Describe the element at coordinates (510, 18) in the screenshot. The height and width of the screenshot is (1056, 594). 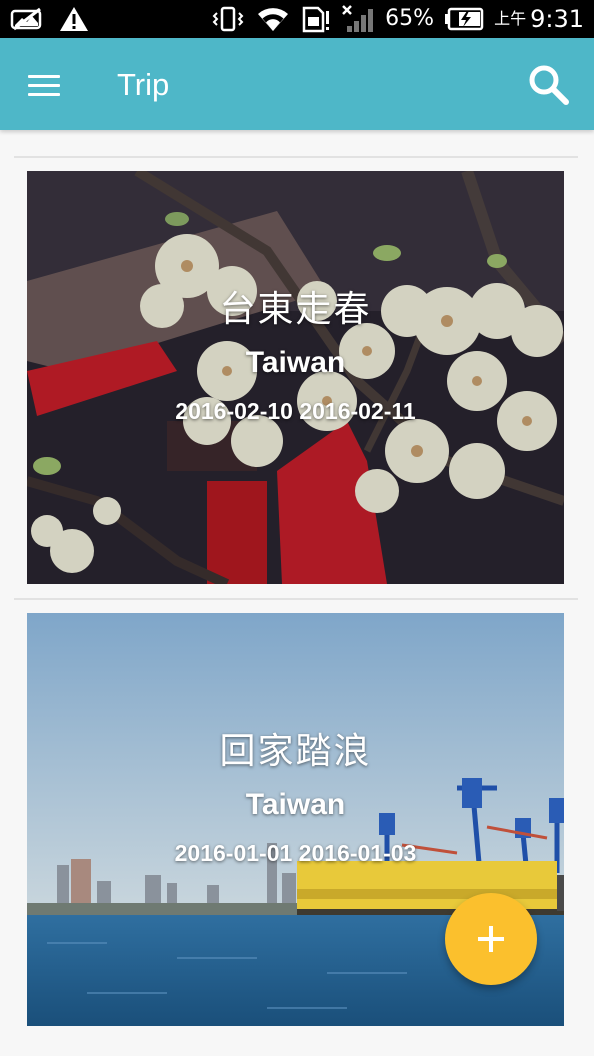
I see `am-pm-label: 上午` at that location.